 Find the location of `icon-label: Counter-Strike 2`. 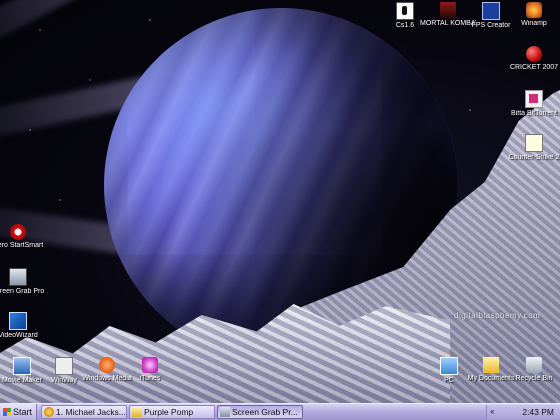

icon-label: Counter-Strike 2 is located at coordinates (534, 157).